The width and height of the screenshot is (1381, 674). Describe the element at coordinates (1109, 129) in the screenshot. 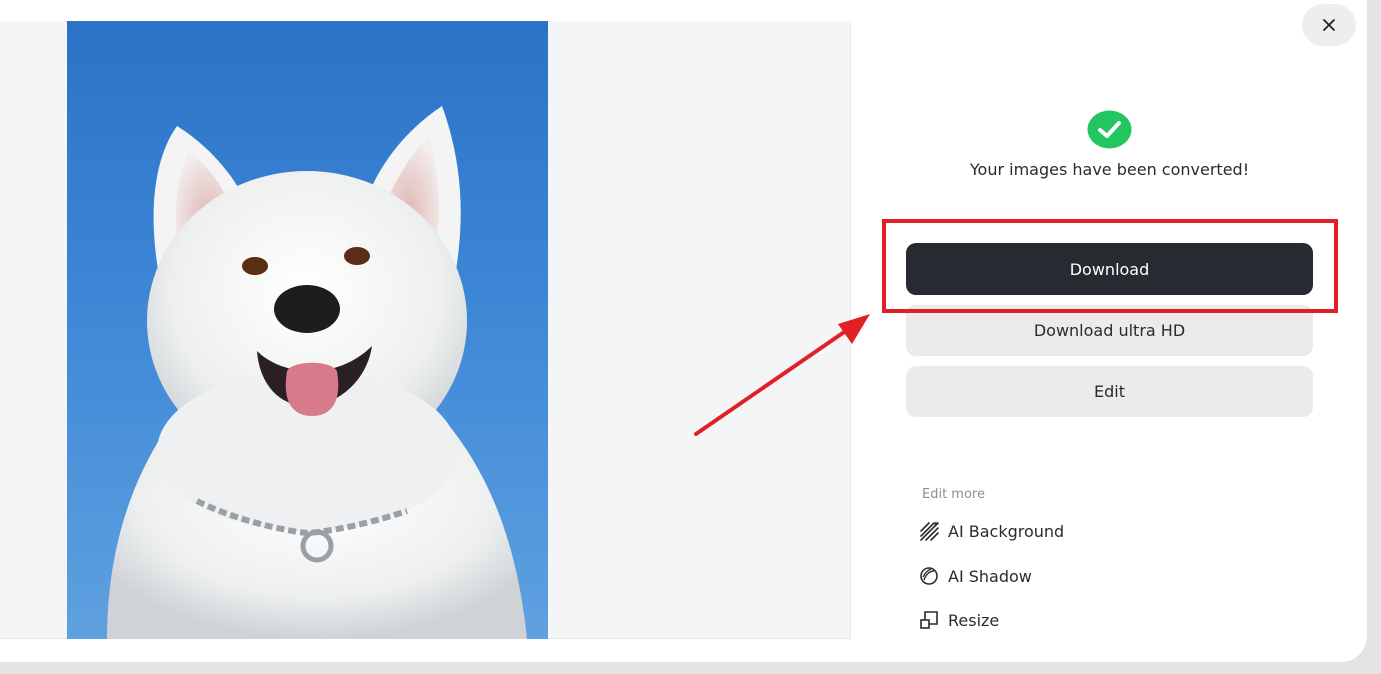

I see `check-circle-icon` at that location.